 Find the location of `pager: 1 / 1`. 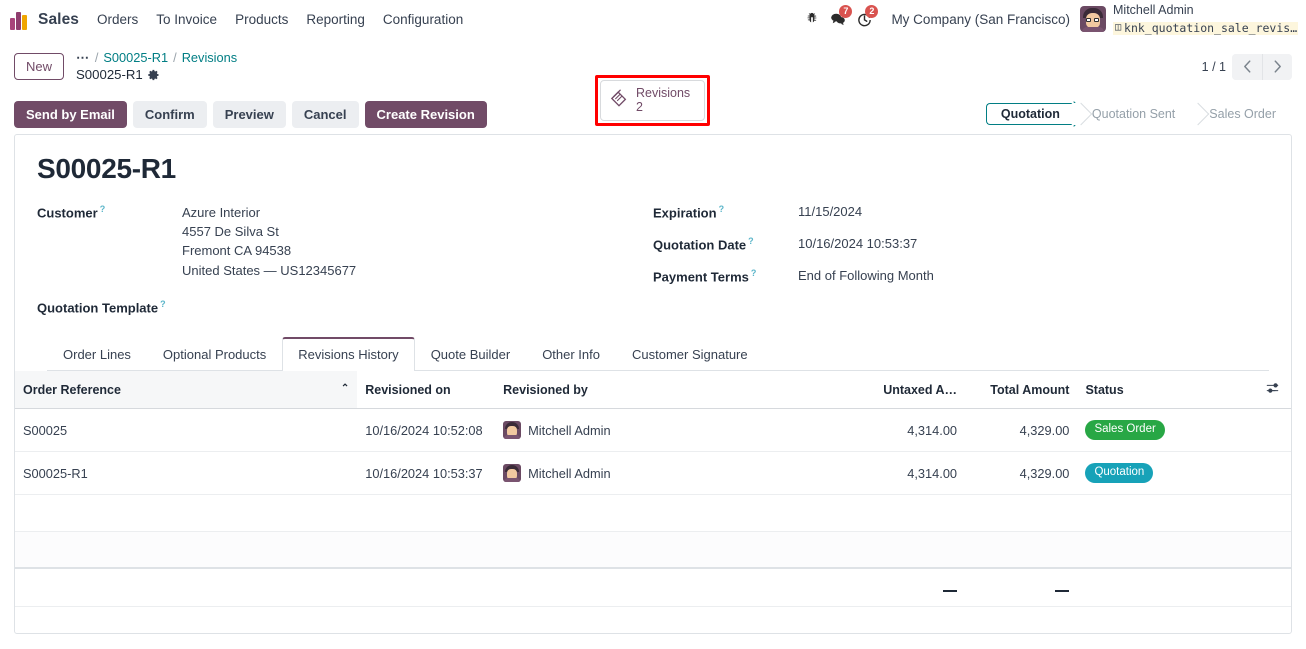

pager: 1 / 1 is located at coordinates (1247, 66).